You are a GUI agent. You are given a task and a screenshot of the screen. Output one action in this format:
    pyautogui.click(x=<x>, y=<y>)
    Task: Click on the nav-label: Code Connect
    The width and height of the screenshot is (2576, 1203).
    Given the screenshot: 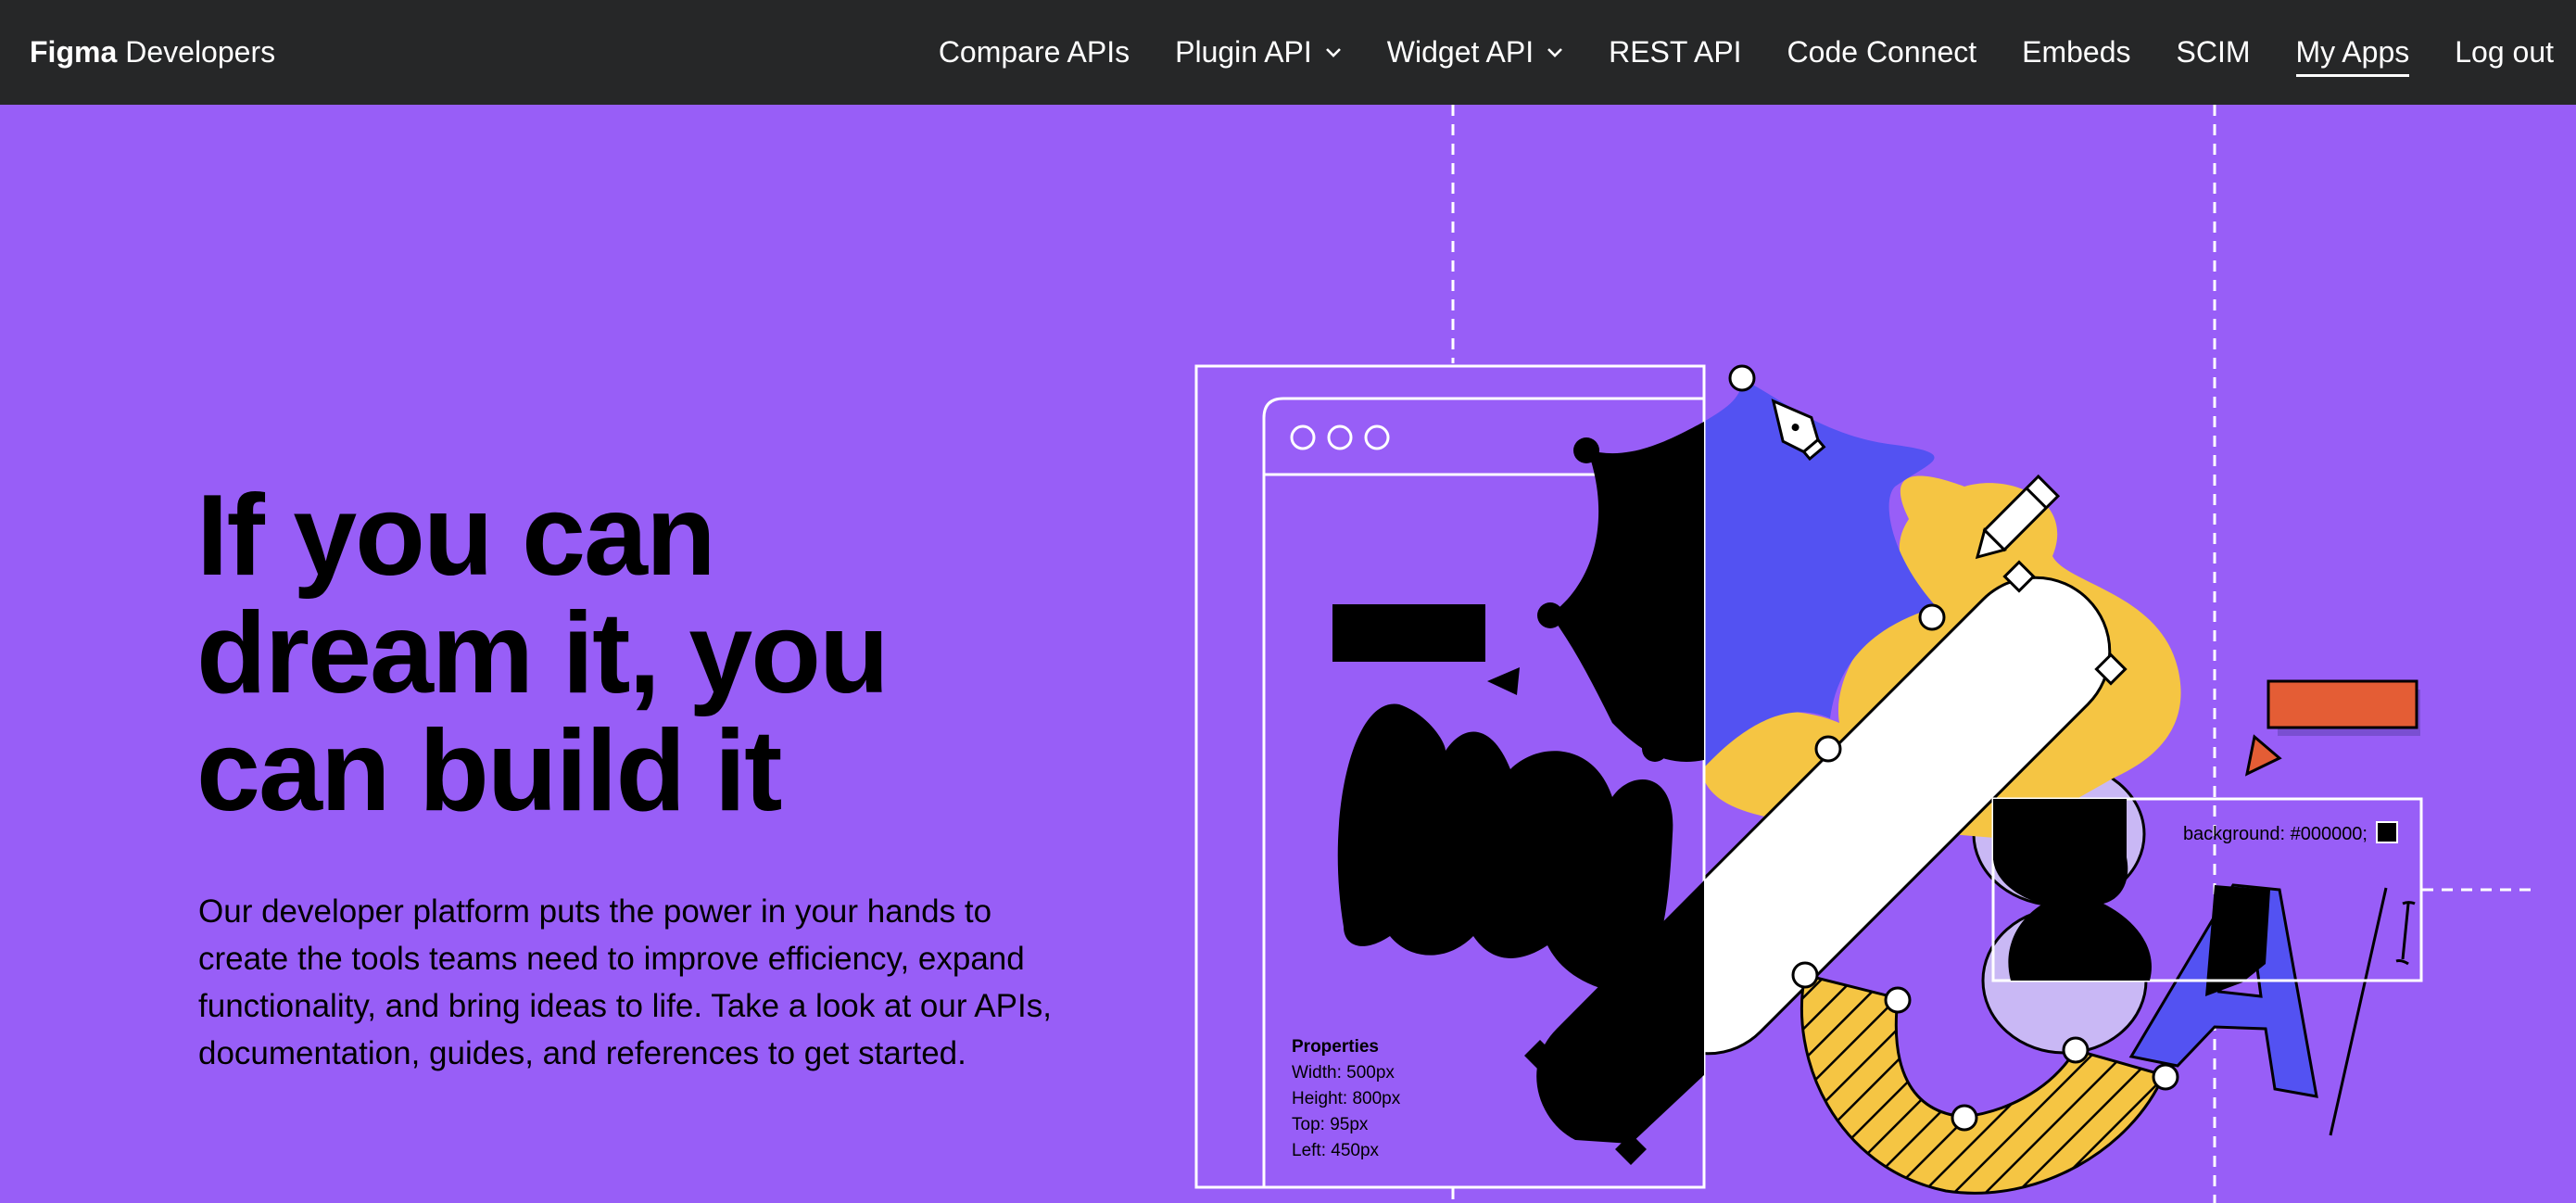 What is the action you would take?
    pyautogui.click(x=1882, y=52)
    